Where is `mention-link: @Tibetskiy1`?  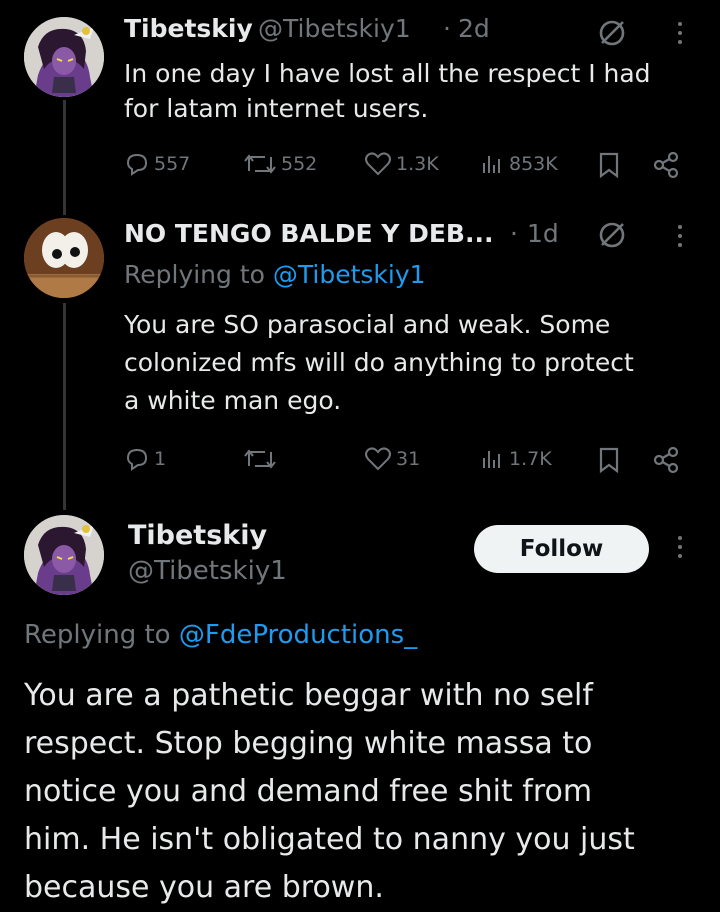 mention-link: @Tibetskiy1 is located at coordinates (349, 274).